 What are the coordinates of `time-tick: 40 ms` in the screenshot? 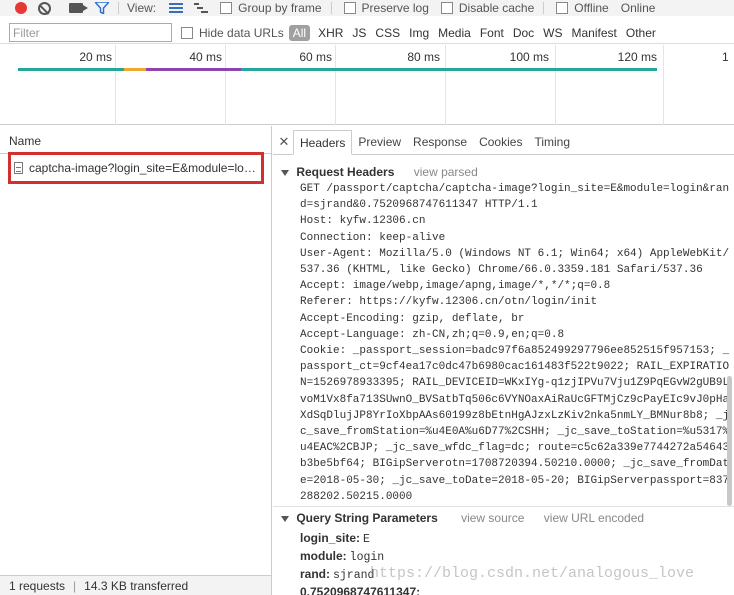 It's located at (205, 57).